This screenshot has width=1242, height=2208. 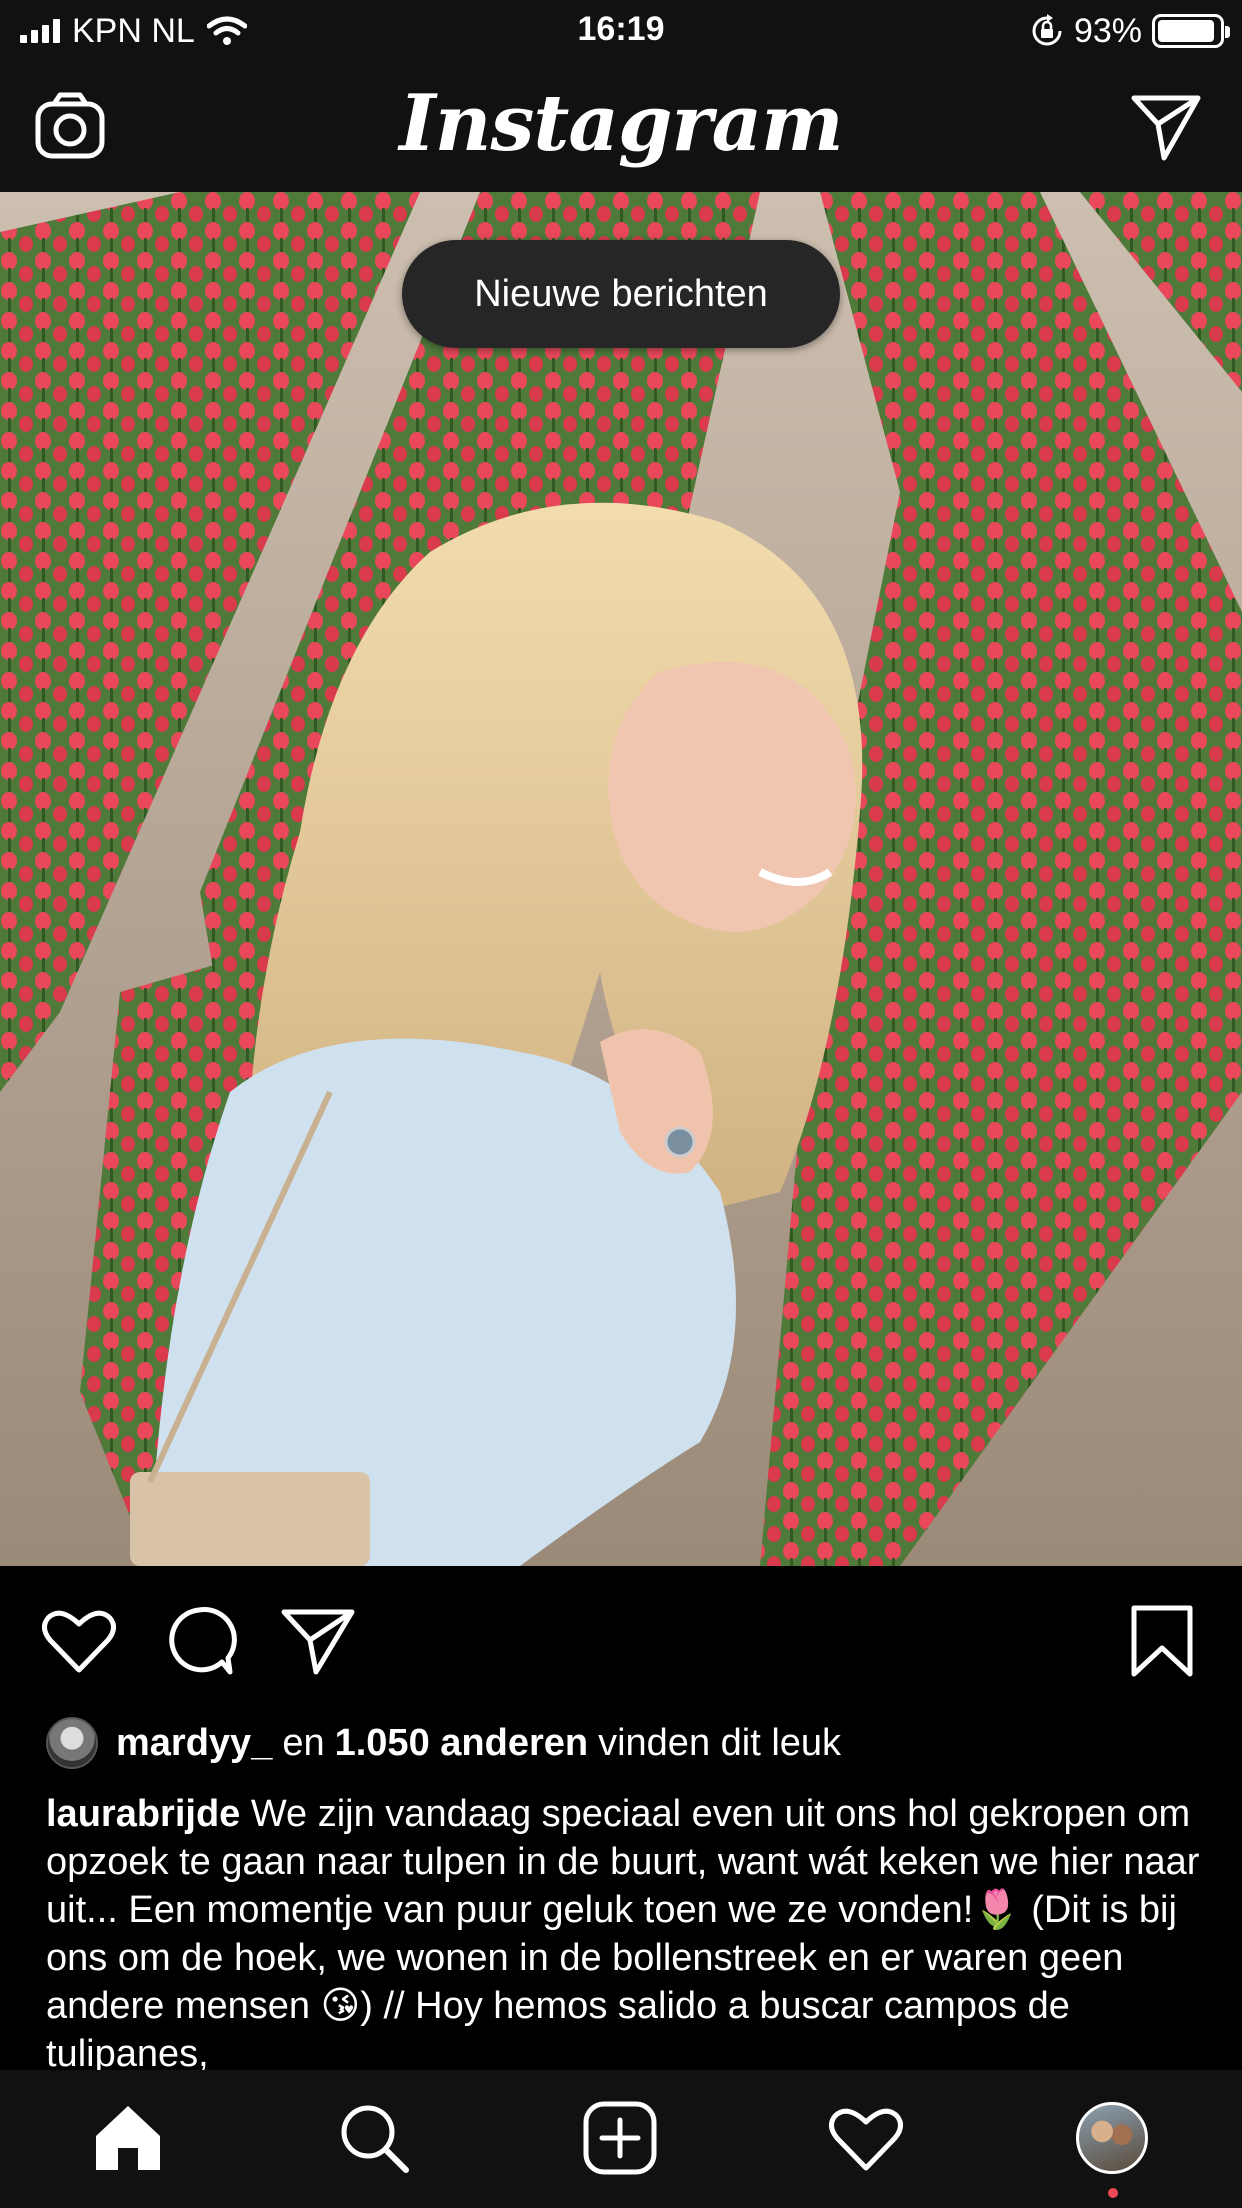 I want to click on liker-username: mardyy_, so click(x=194, y=1743).